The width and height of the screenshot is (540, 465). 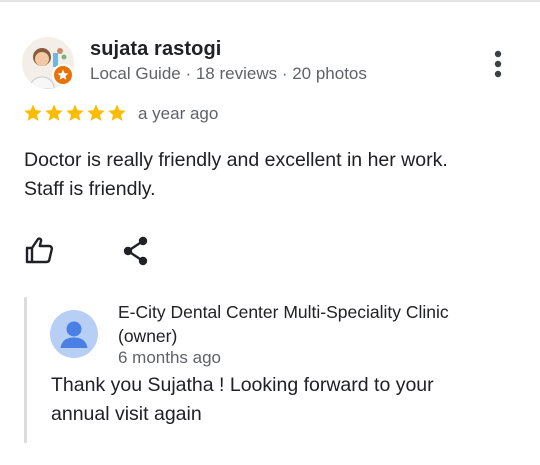 I want to click on owner-response-time: 6 months ago, so click(x=170, y=357).